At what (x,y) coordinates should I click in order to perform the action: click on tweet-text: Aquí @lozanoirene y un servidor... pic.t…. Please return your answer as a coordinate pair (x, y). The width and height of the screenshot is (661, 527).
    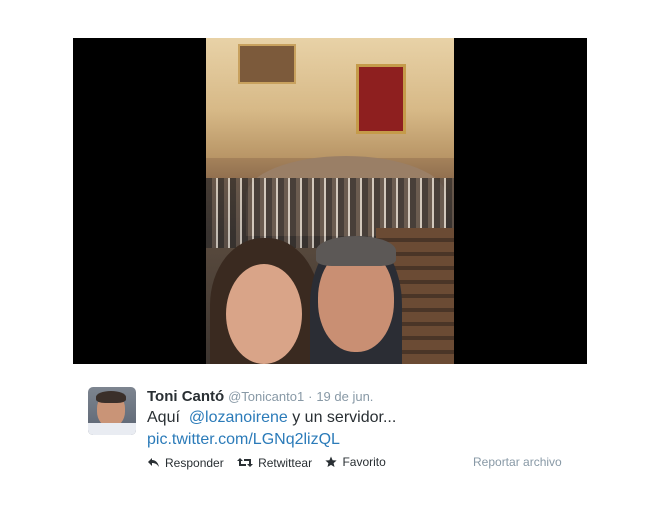
    Looking at the image, I should click on (357, 429).